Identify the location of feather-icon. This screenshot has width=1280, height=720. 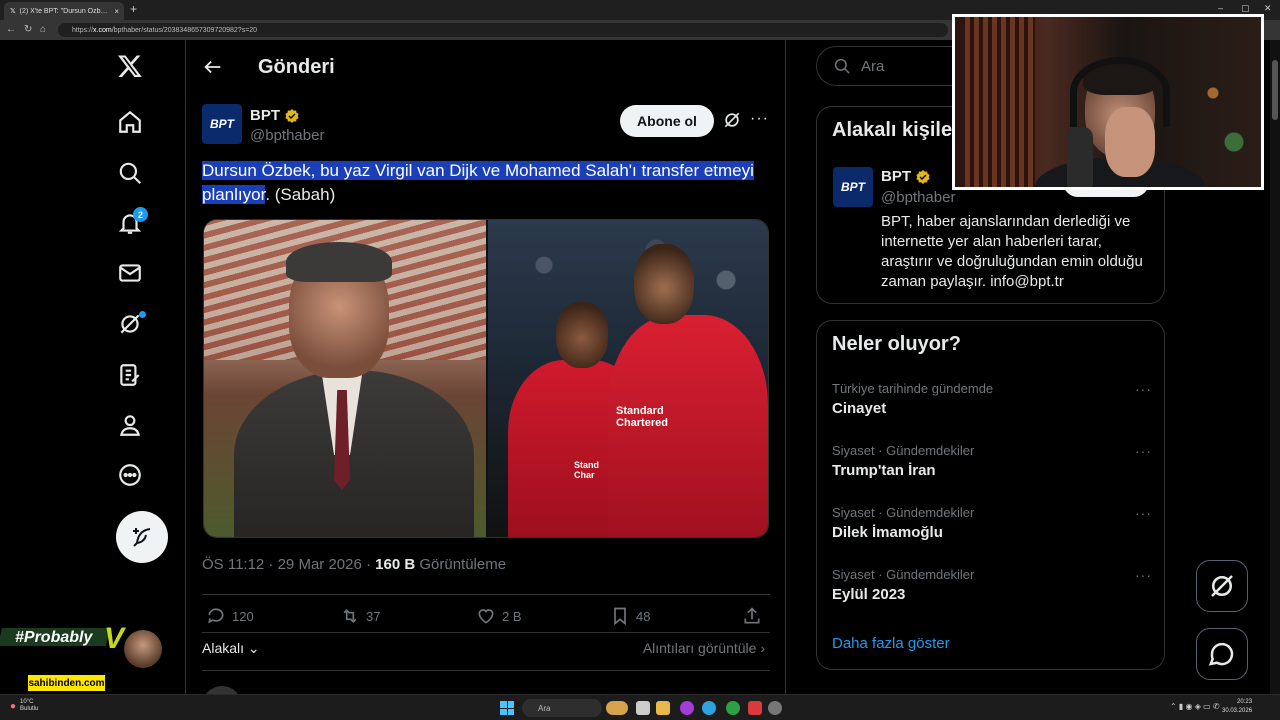
(142, 537).